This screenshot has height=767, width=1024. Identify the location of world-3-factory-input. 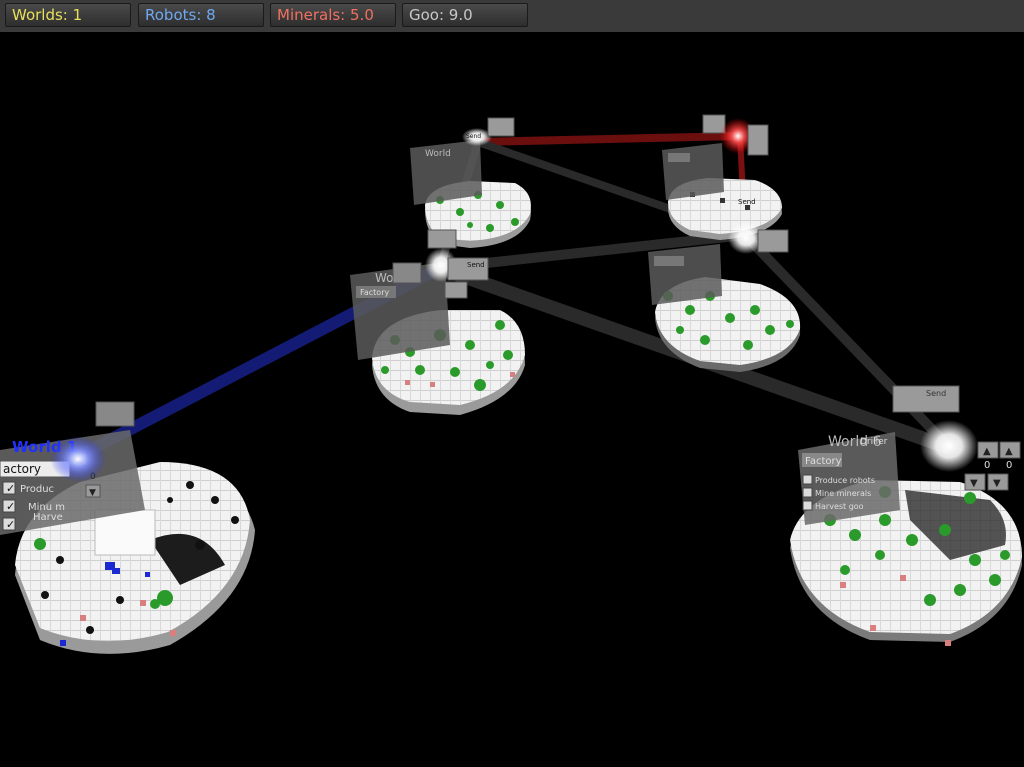
(669, 261).